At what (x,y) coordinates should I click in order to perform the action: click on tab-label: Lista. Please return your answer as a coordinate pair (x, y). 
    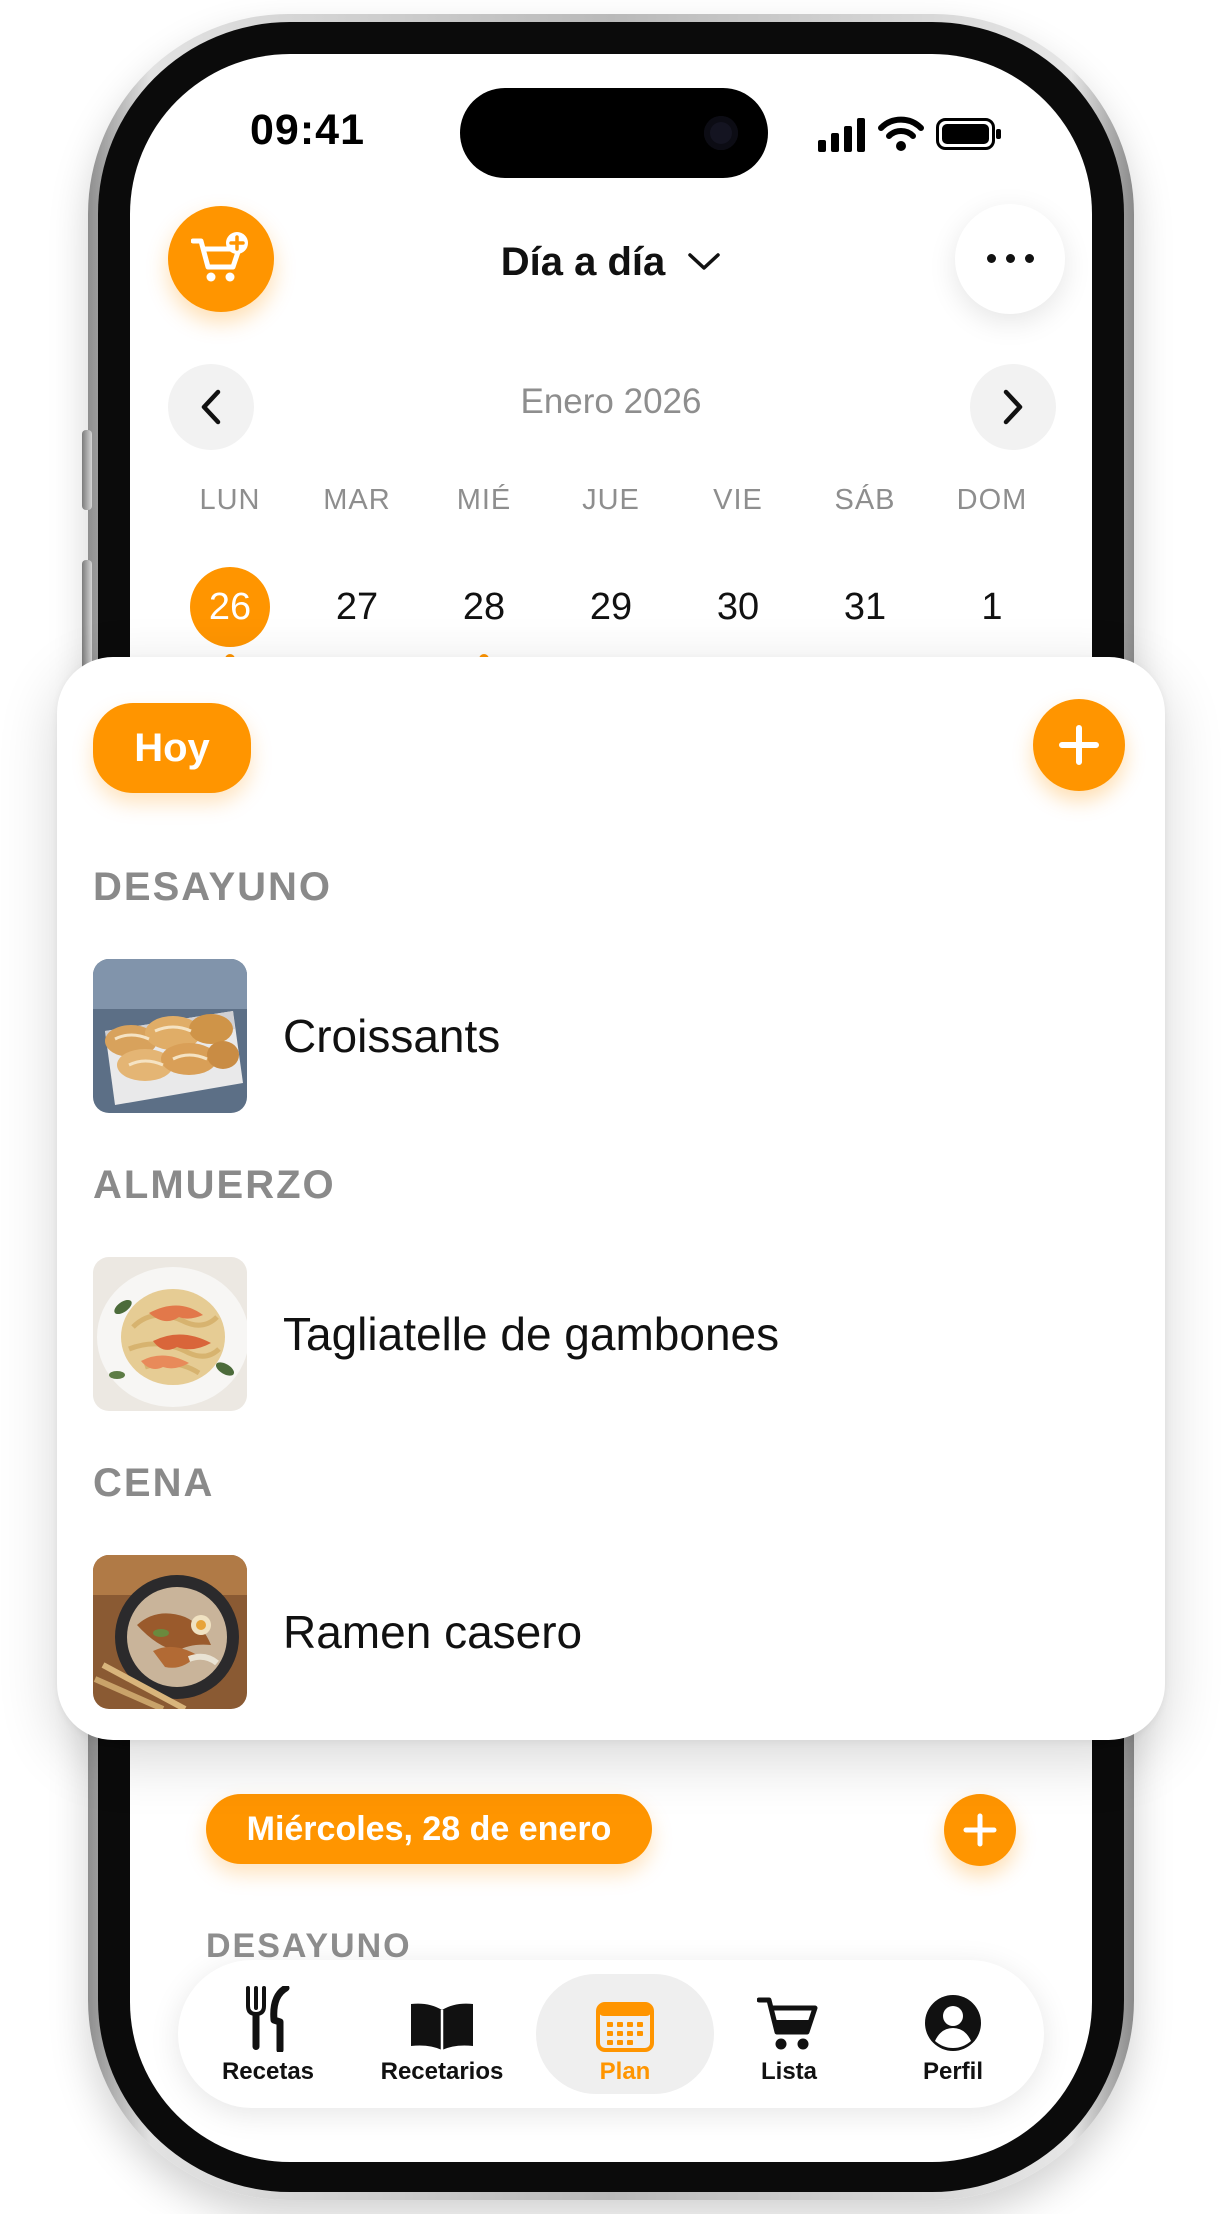
    Looking at the image, I should click on (788, 2071).